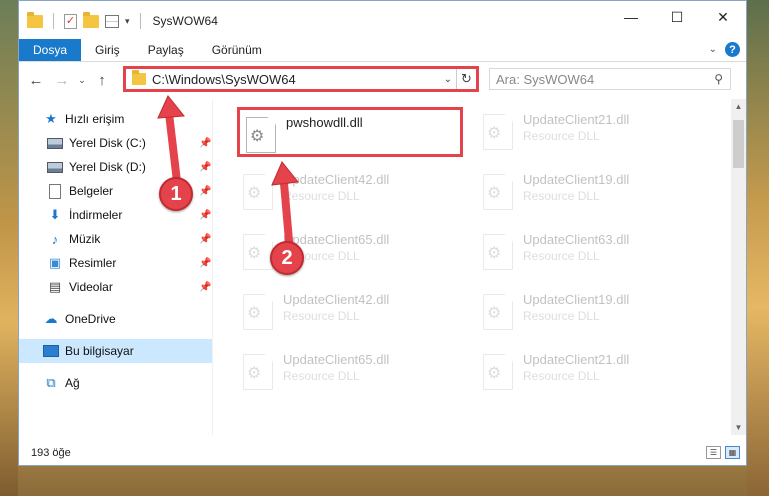  Describe the element at coordinates (55, 214) in the screenshot. I see `downloads-icon: ⬇` at that location.